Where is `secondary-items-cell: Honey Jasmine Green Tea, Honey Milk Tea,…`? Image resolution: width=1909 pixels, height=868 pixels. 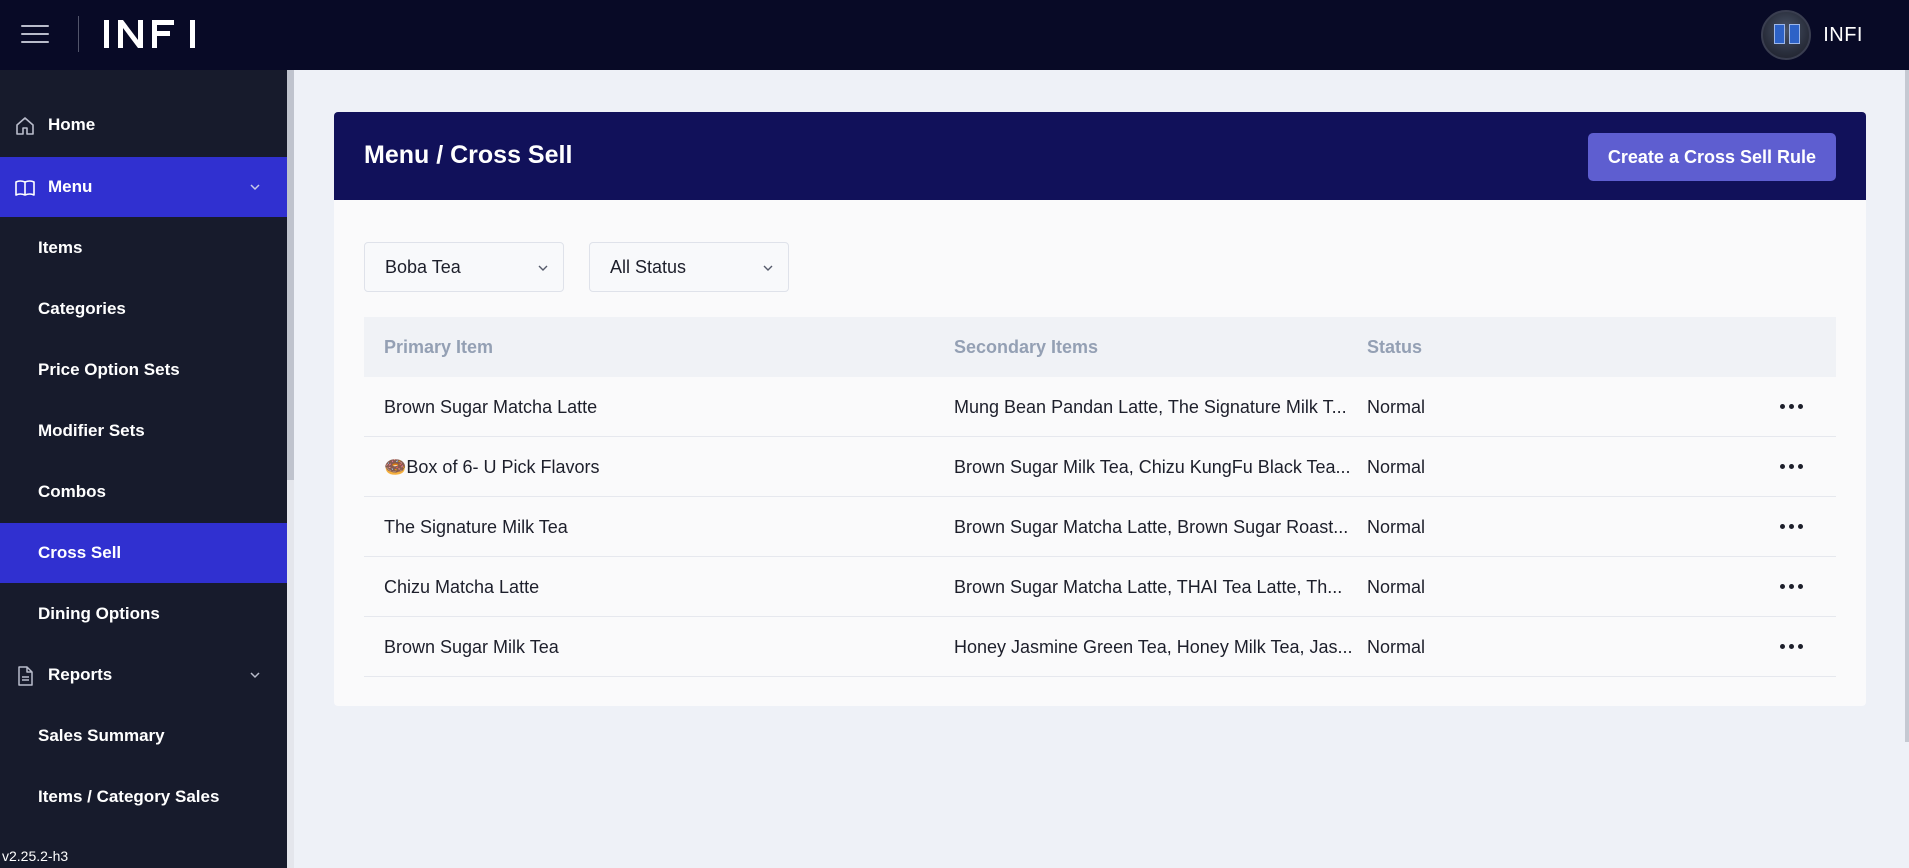 secondary-items-cell: Honey Jasmine Green Tea, Honey Milk Tea,… is located at coordinates (1153, 647).